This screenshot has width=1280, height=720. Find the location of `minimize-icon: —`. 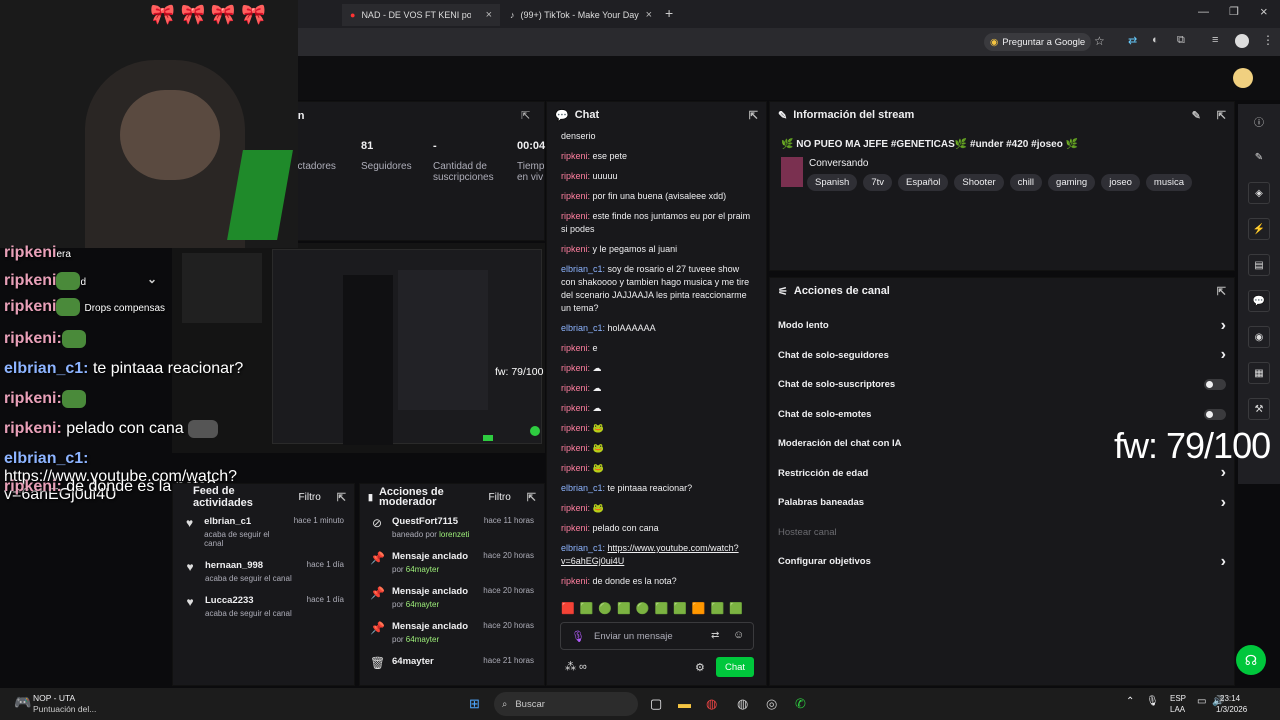

minimize-icon: — is located at coordinates (1203, 12).